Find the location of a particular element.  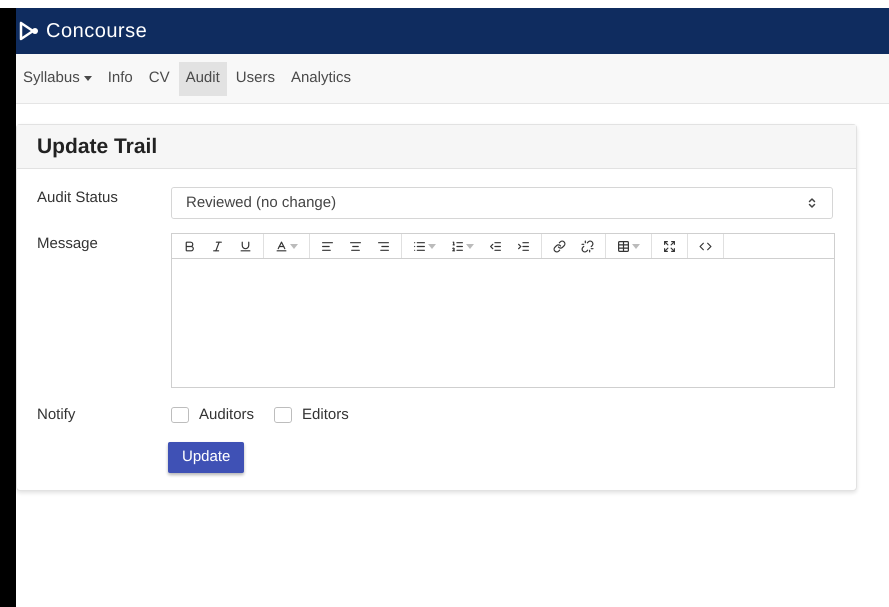

nav-tab: Audit is located at coordinates (202, 79).